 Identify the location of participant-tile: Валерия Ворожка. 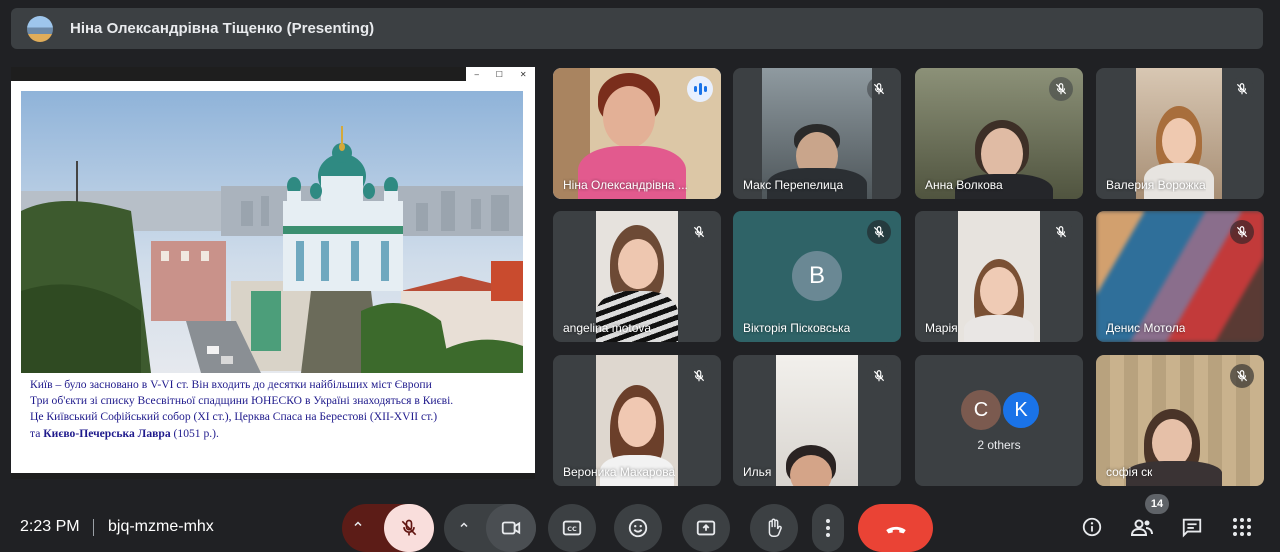
(1180, 133).